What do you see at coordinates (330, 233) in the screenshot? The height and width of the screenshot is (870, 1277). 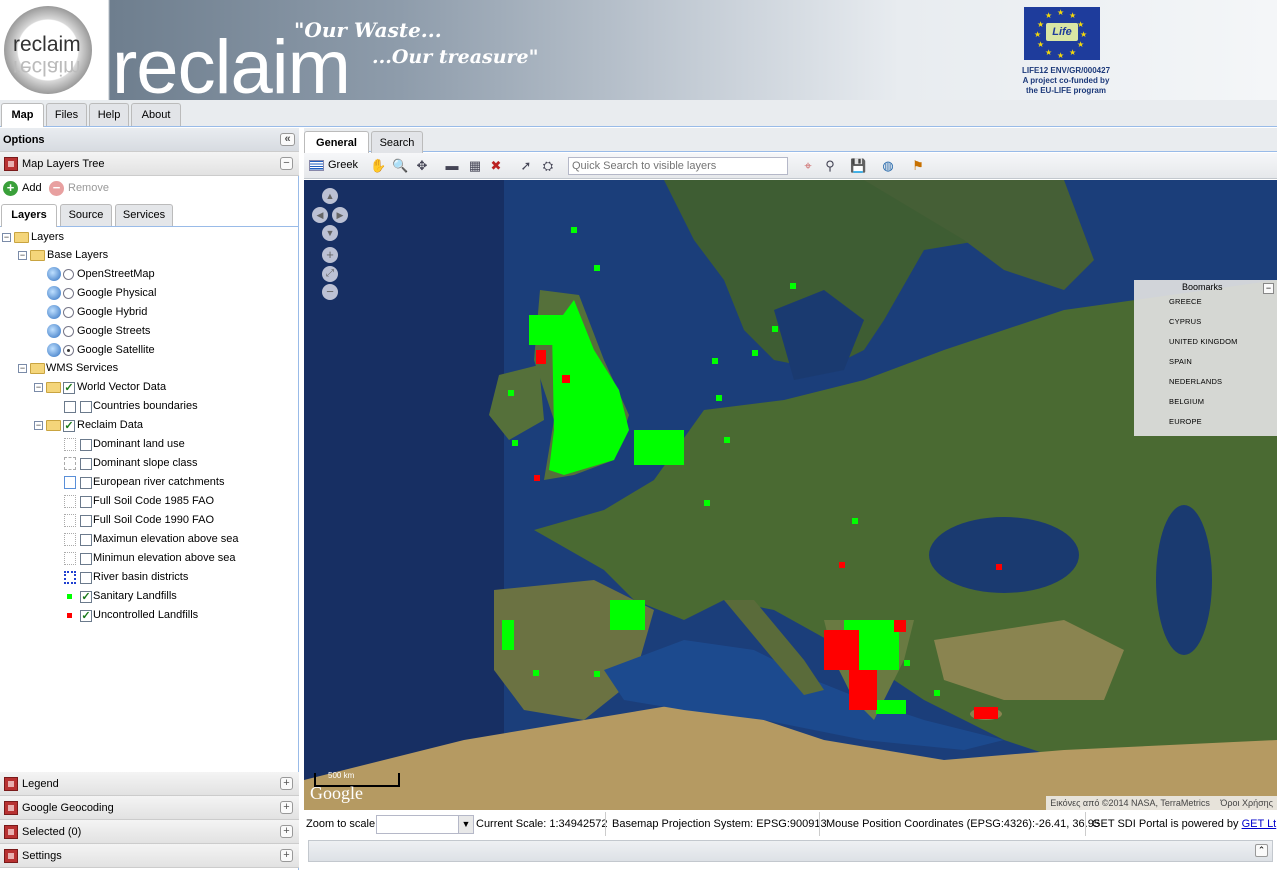 I see `pan-down-icon: ▼` at bounding box center [330, 233].